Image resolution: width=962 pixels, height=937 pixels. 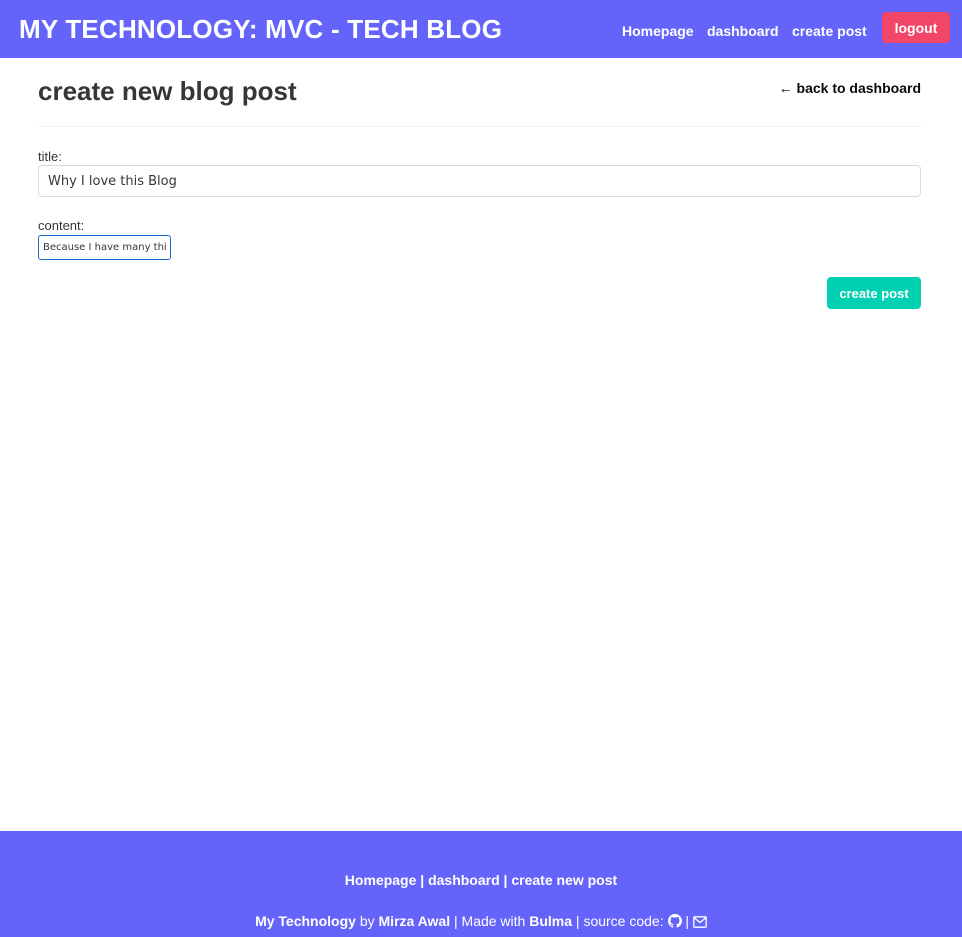 I want to click on email-icon, so click(x=700, y=923).